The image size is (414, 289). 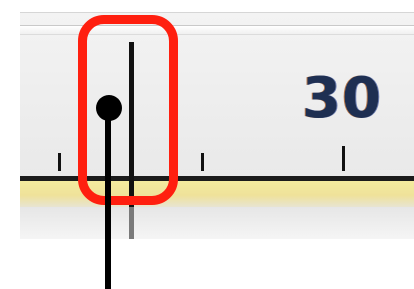 I want to click on callout-pointer-icon, so click(x=109, y=108).